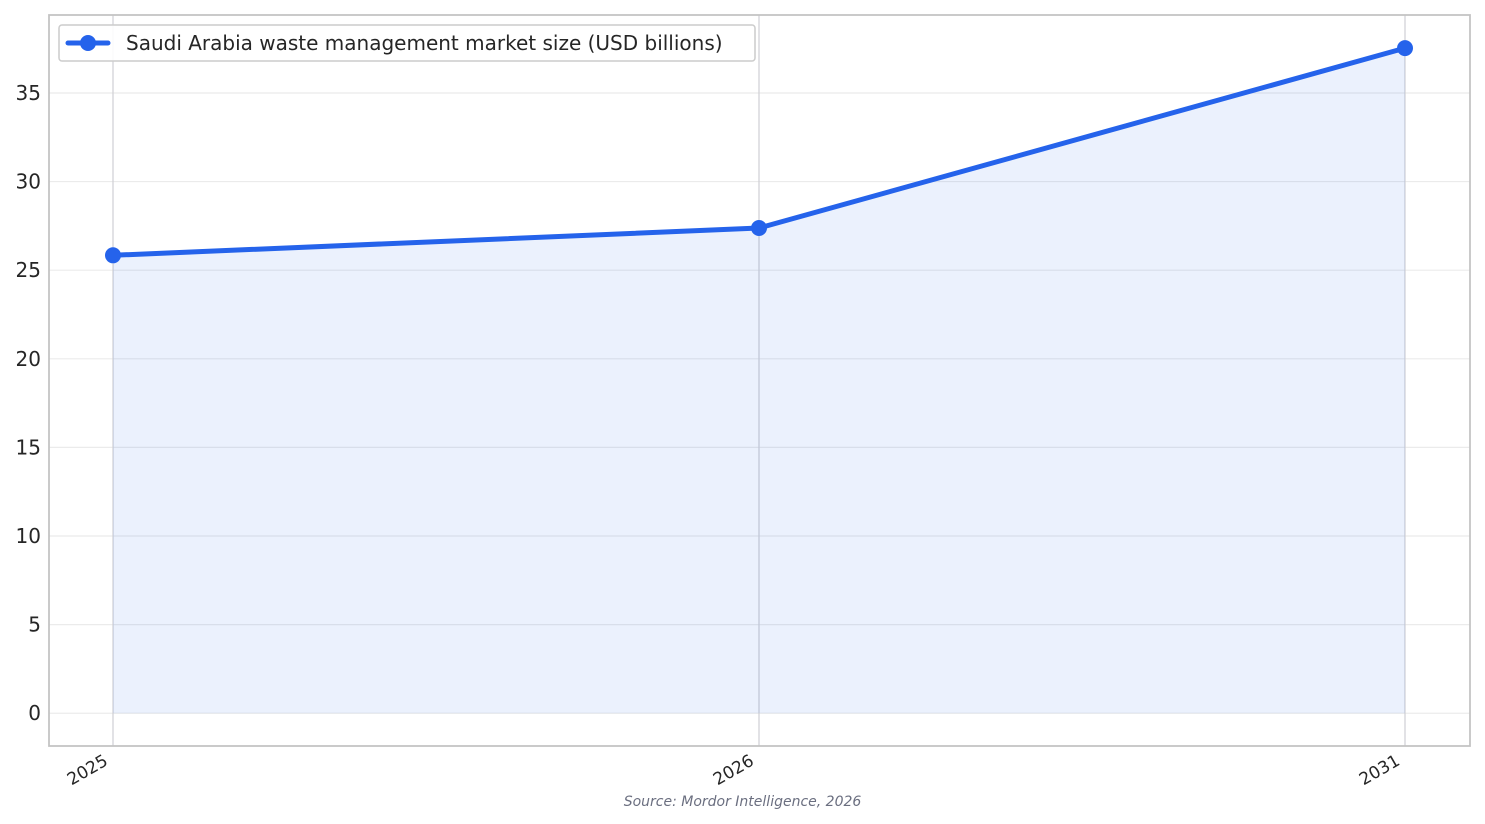  Describe the element at coordinates (28, 93) in the screenshot. I see `y-tick-label: 35` at that location.